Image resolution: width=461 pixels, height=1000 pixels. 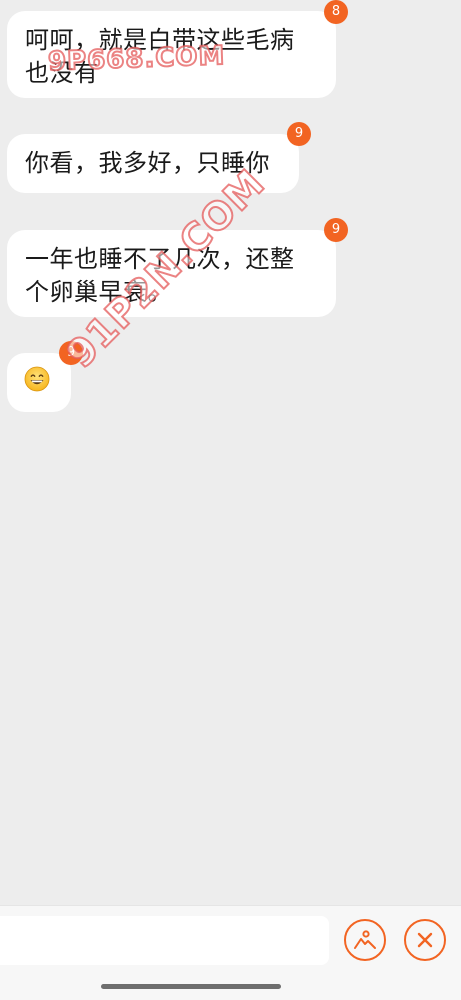 I want to click on message-bubble: 一年也睡不了几次，还整 个卵巢早衰。, so click(x=171, y=273).